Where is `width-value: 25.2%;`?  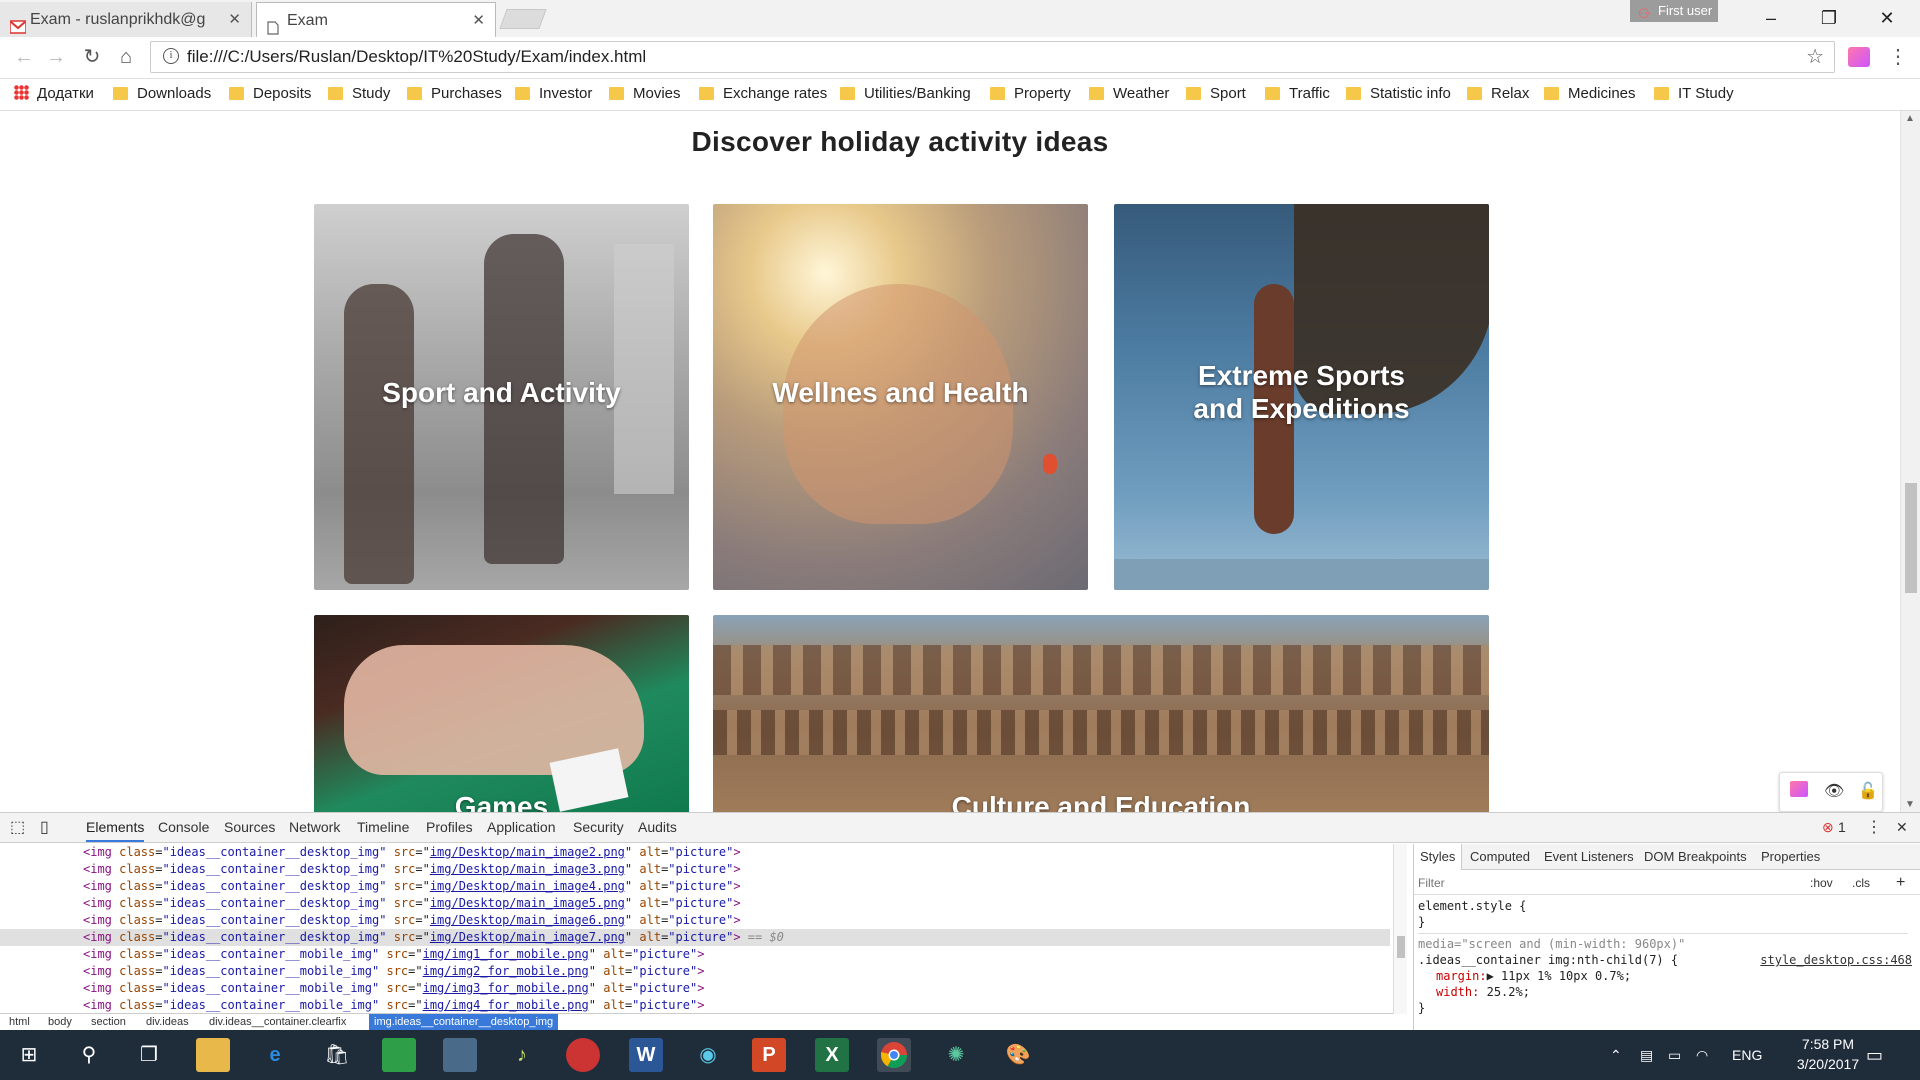 width-value: 25.2%; is located at coordinates (1508, 992).